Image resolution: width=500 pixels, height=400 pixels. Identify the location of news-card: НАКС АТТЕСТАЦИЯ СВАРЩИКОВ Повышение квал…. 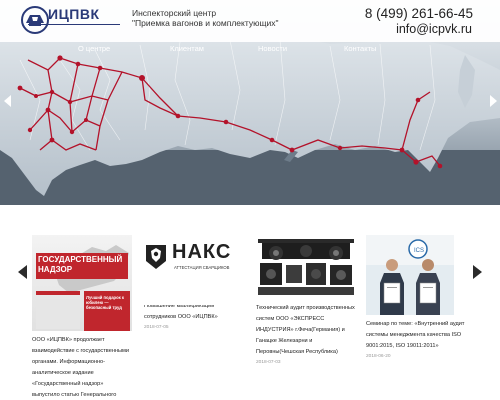
(194, 282).